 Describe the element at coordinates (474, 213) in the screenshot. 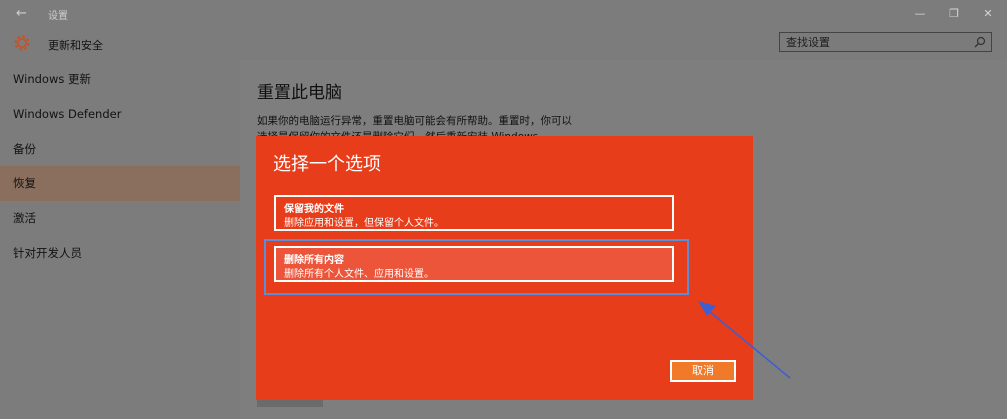

I see `keep-my-files-option: 保留我的文件 删除应用和设置，但保留个人文件。` at that location.